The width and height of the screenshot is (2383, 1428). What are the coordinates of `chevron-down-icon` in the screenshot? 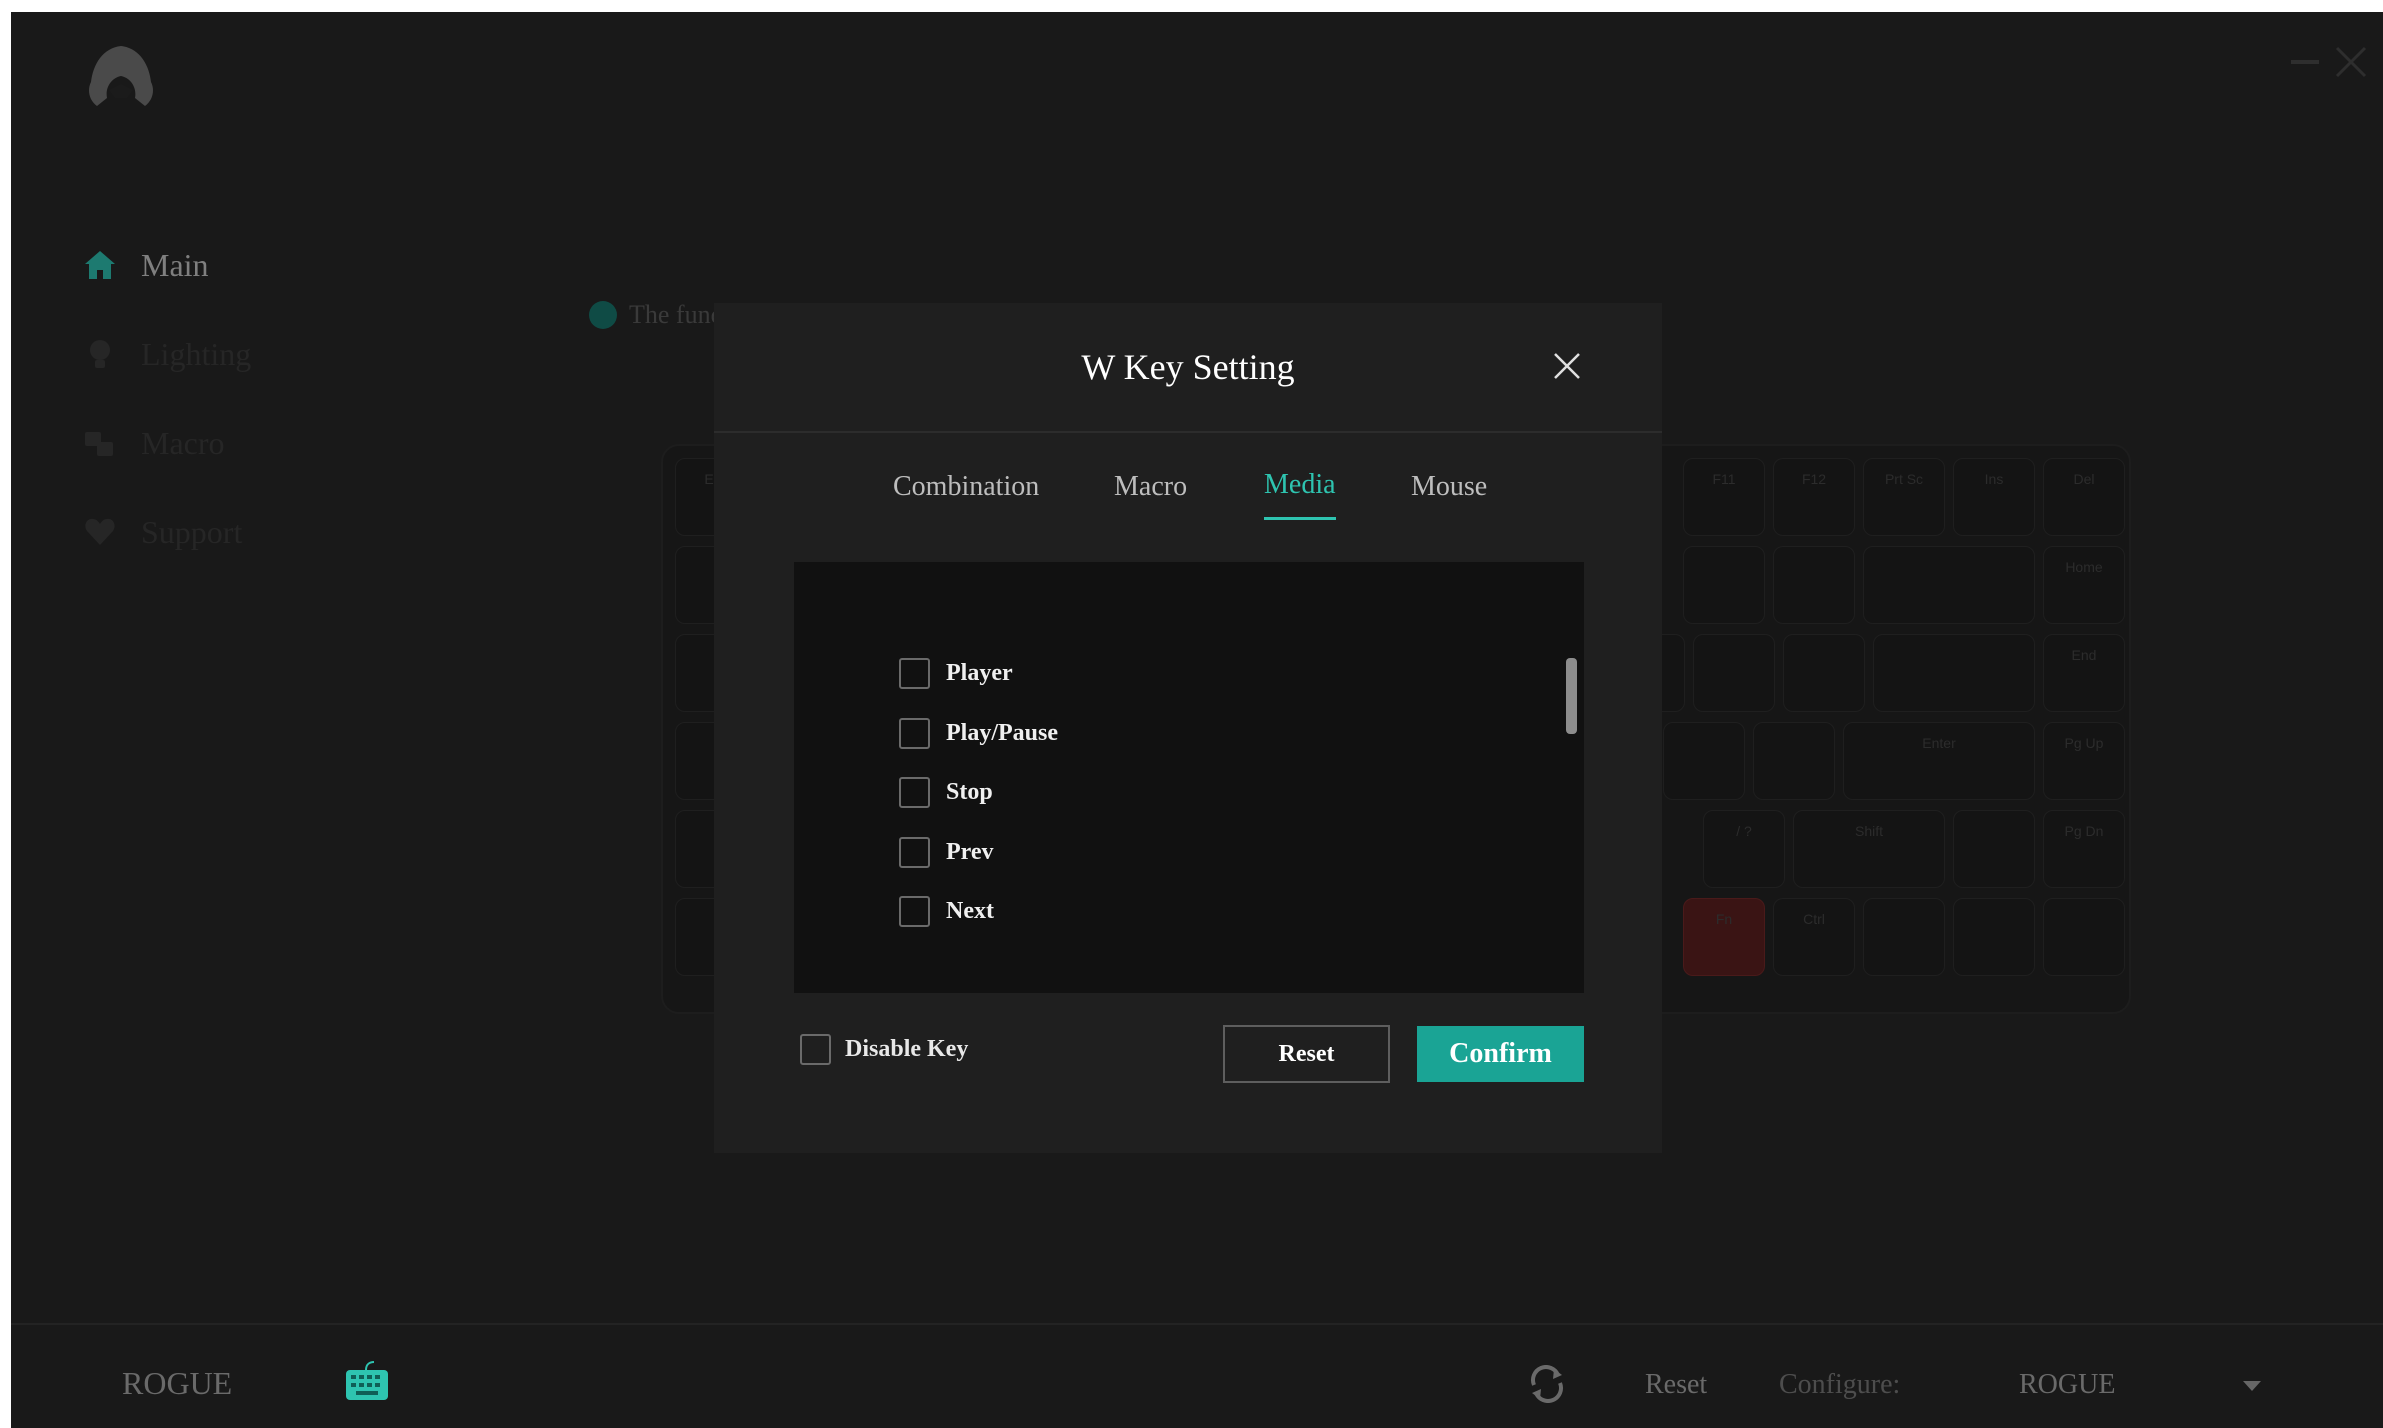 It's located at (2252, 1386).